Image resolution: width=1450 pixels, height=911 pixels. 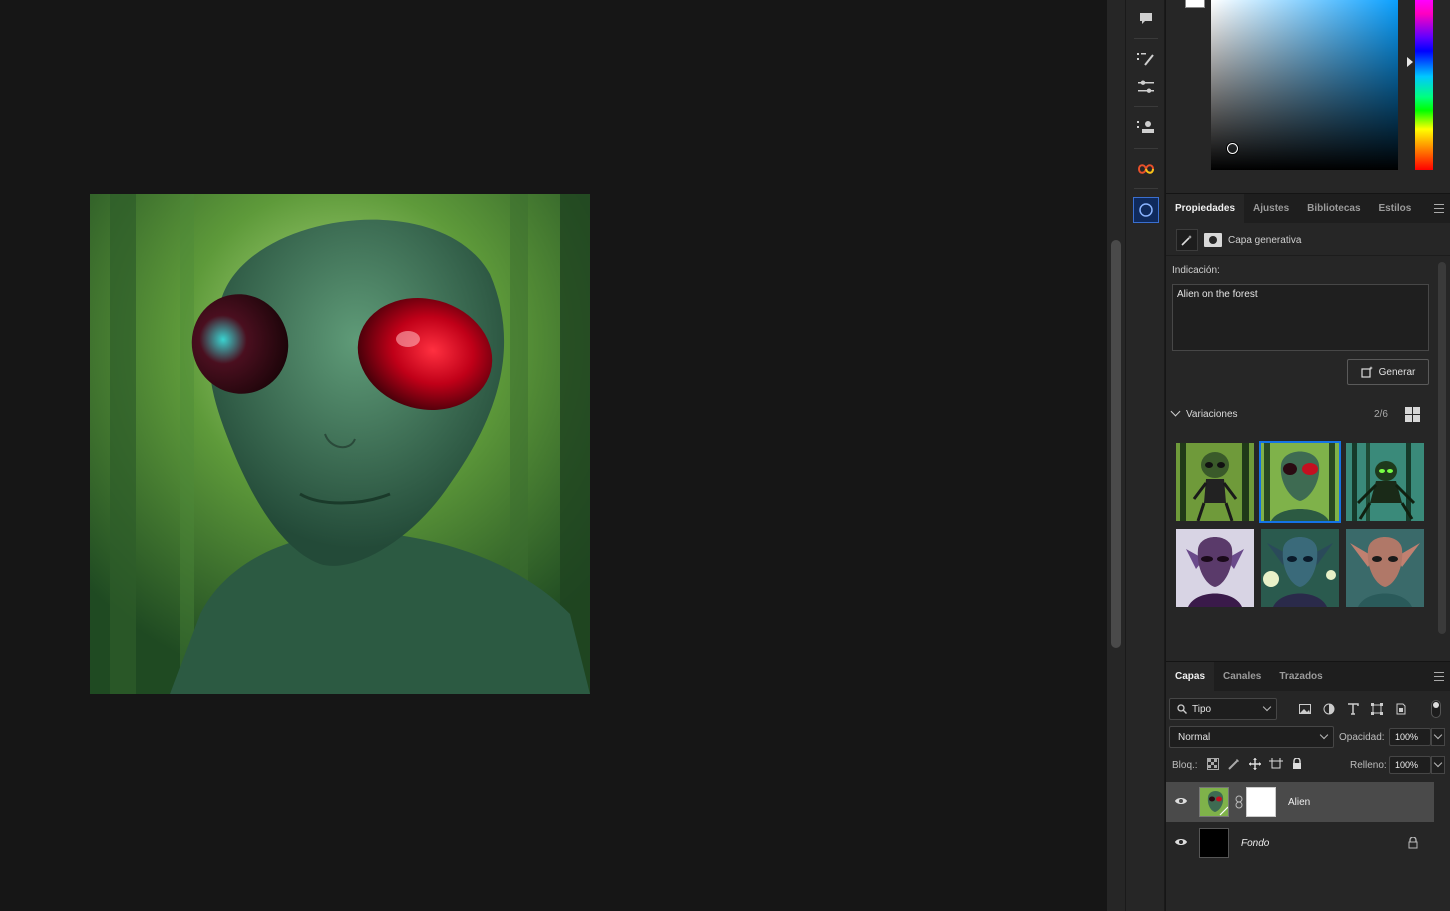 What do you see at coordinates (1239, 802) in the screenshot?
I see `chain-link-icon` at bounding box center [1239, 802].